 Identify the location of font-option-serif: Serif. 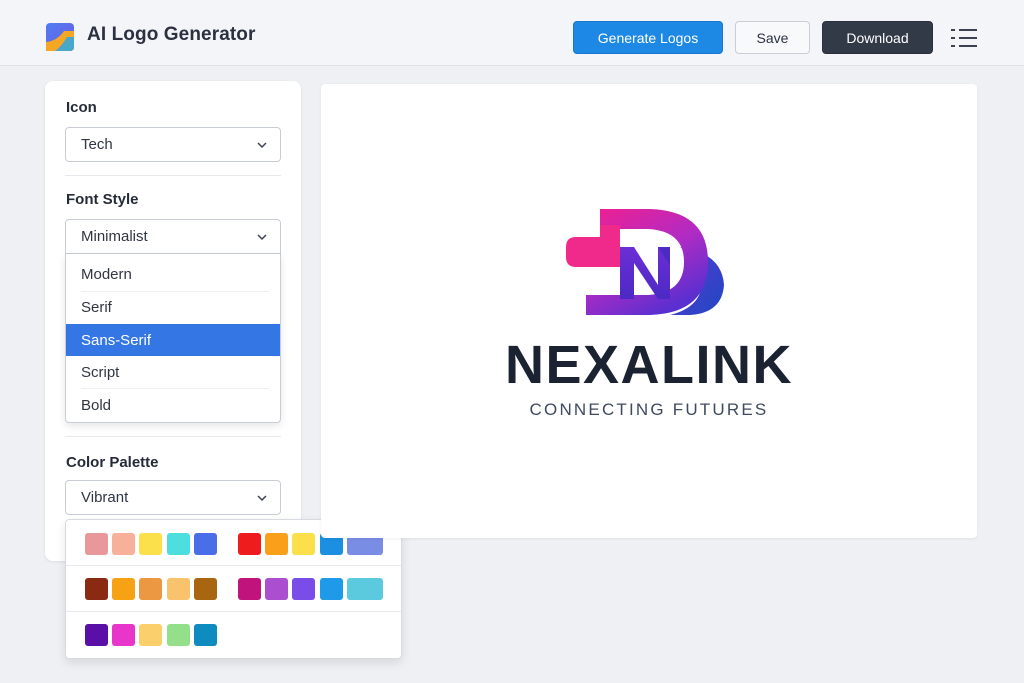
(173, 307).